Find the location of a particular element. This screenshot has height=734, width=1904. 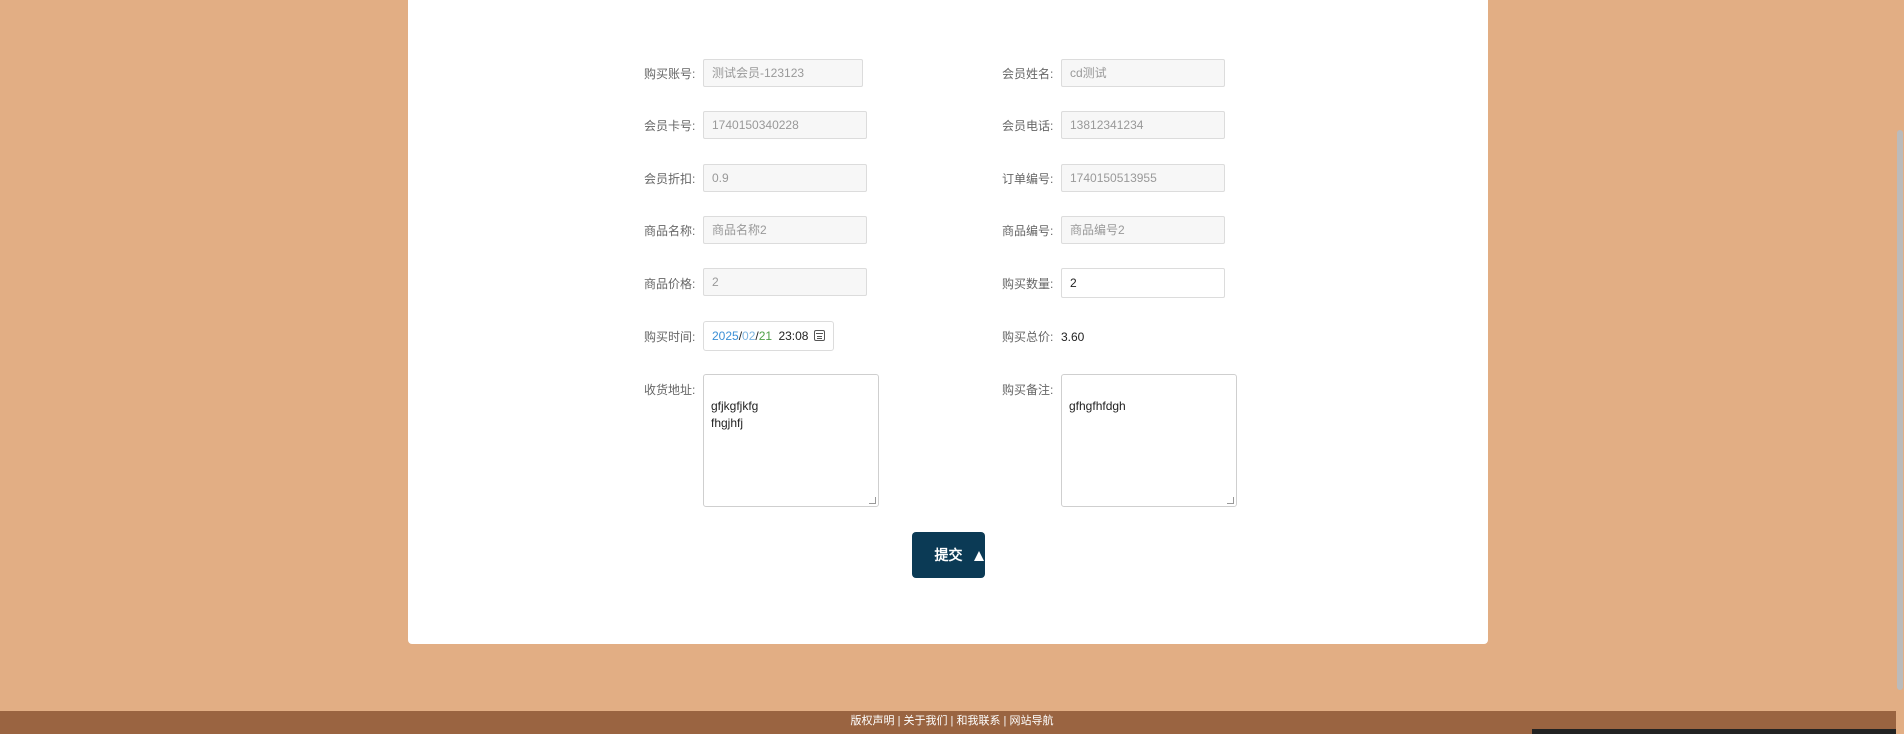

address-text: gfjkgfjkfg fhgjhfj is located at coordinates (735, 414).